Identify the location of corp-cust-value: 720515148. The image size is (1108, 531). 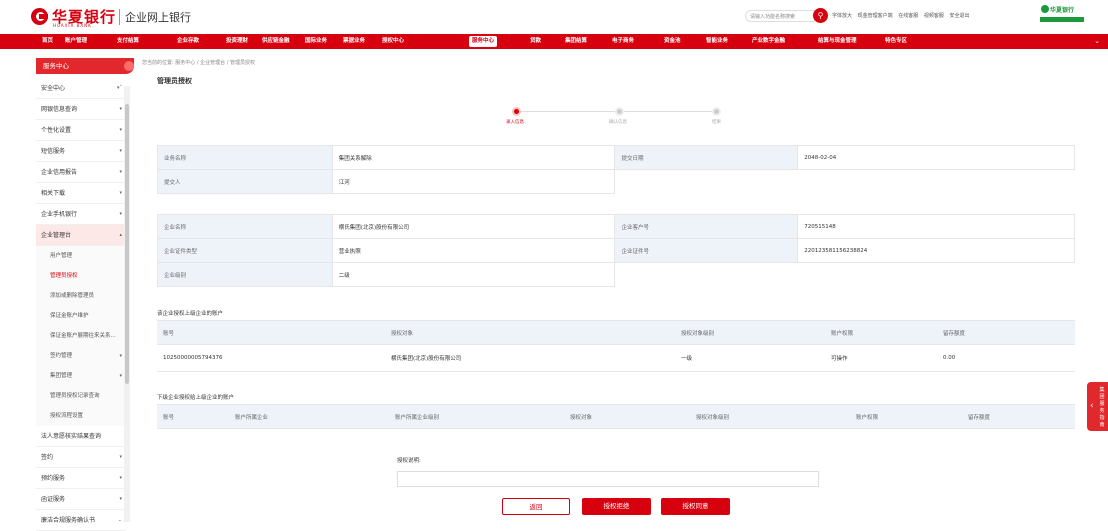
(936, 226).